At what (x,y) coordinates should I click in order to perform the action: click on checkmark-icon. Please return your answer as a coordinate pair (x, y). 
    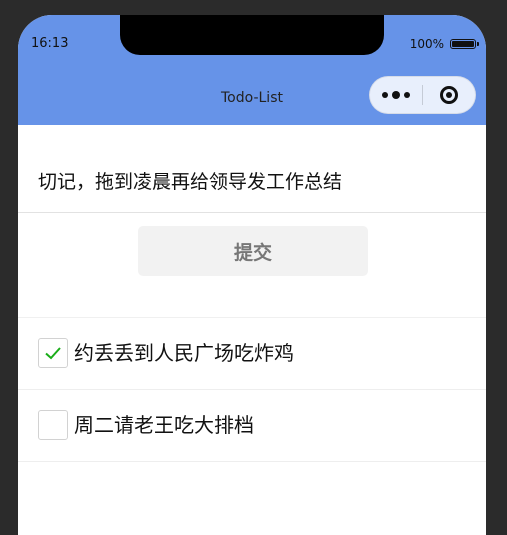
    Looking at the image, I should click on (53, 353).